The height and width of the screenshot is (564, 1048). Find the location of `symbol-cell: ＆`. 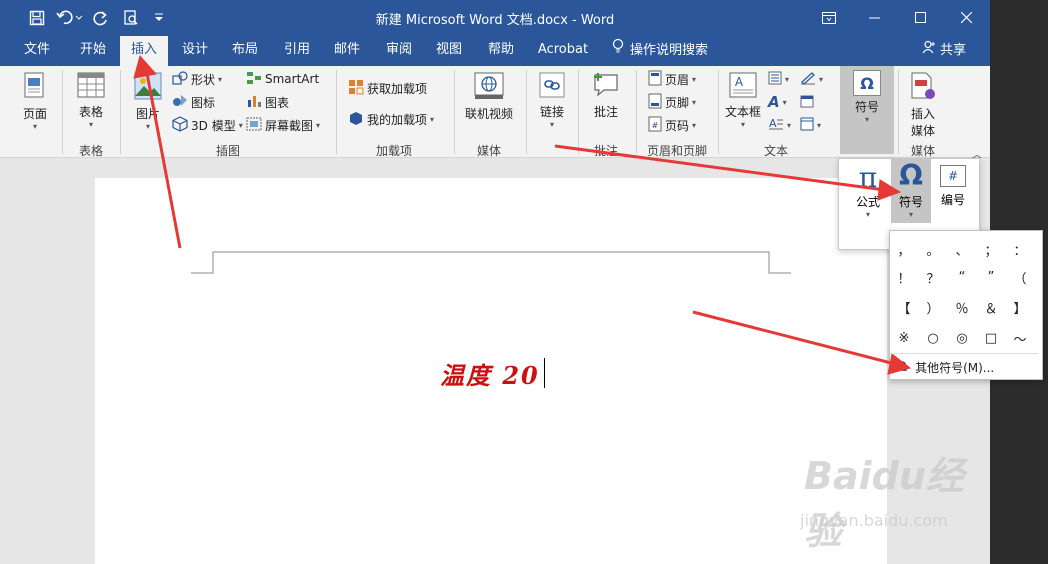

symbol-cell: ＆ is located at coordinates (991, 307).